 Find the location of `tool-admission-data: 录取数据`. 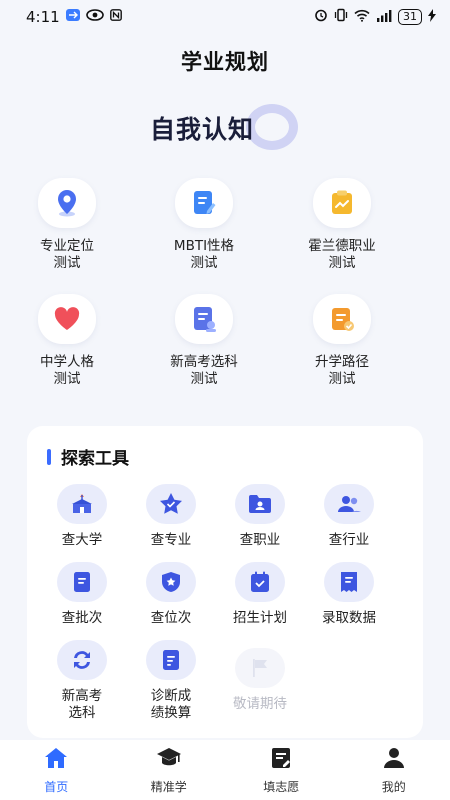

tool-admission-data: 录取数据 is located at coordinates (349, 594).